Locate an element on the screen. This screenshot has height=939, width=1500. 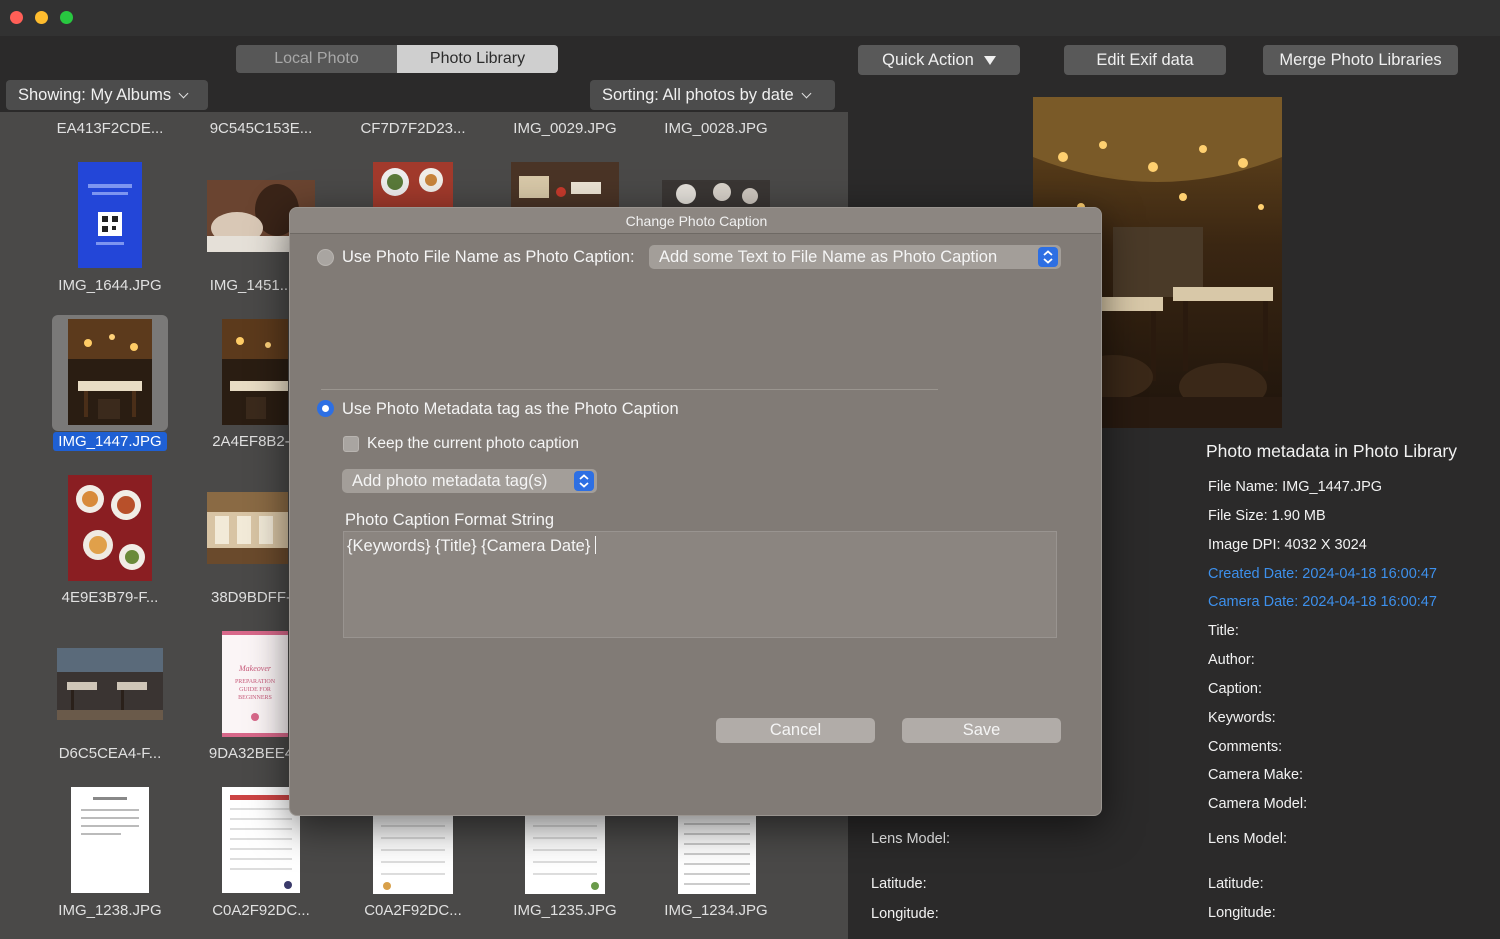
meta-title-field: Title: is located at coordinates (1223, 631).